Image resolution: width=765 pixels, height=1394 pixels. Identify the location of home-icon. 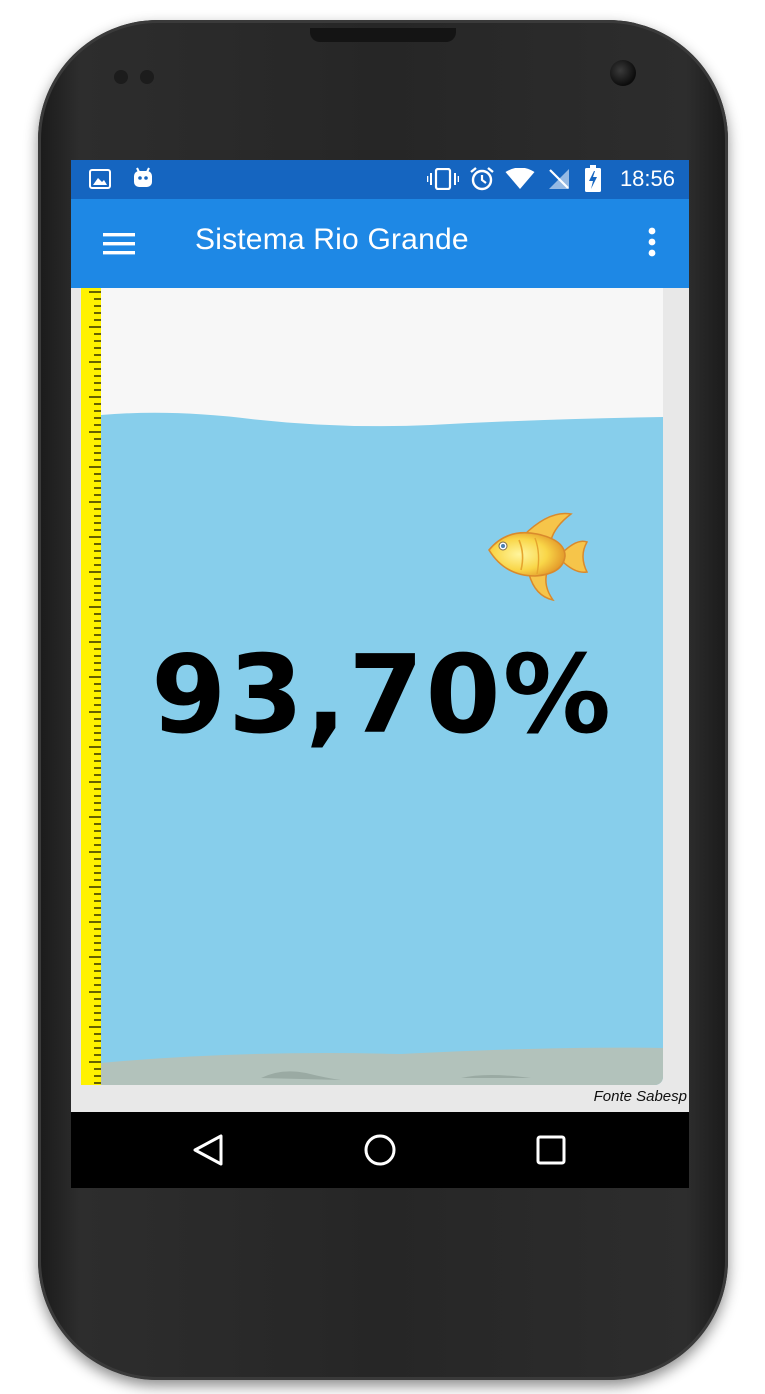
(380, 1150).